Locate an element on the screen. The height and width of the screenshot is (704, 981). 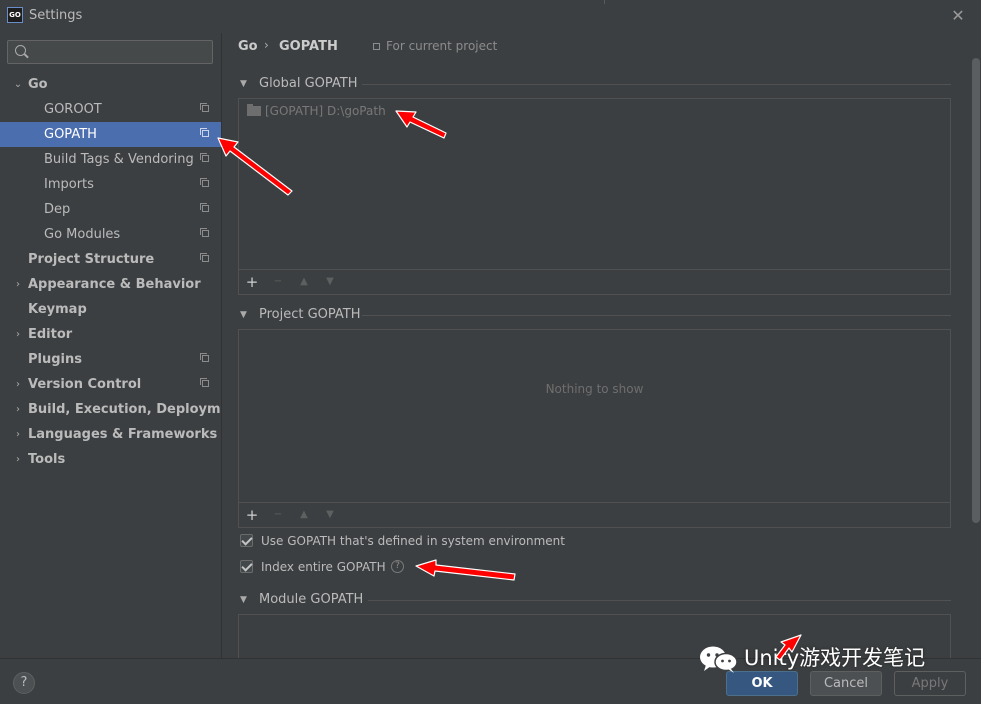
sidebar-item-label: Go Modules is located at coordinates (82, 234).